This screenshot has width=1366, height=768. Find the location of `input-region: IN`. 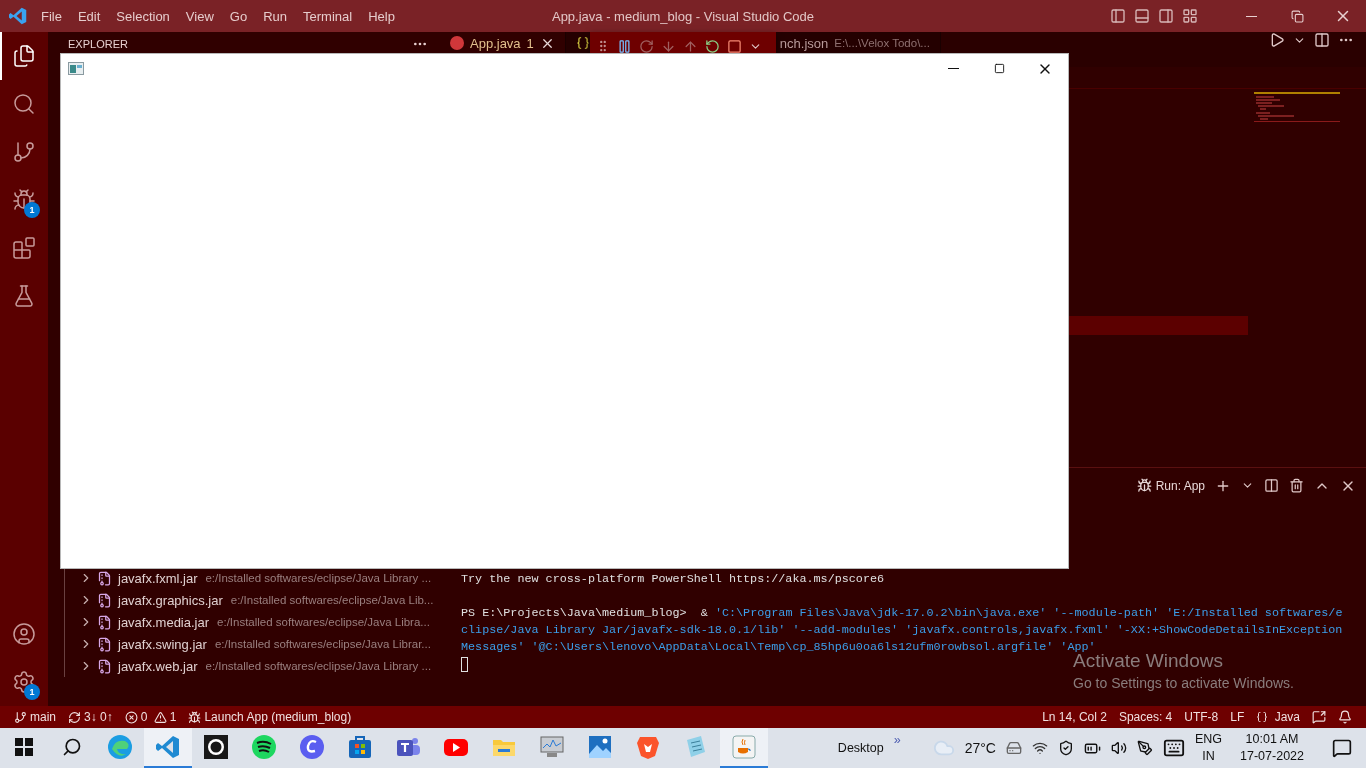

input-region: IN is located at coordinates (1208, 756).